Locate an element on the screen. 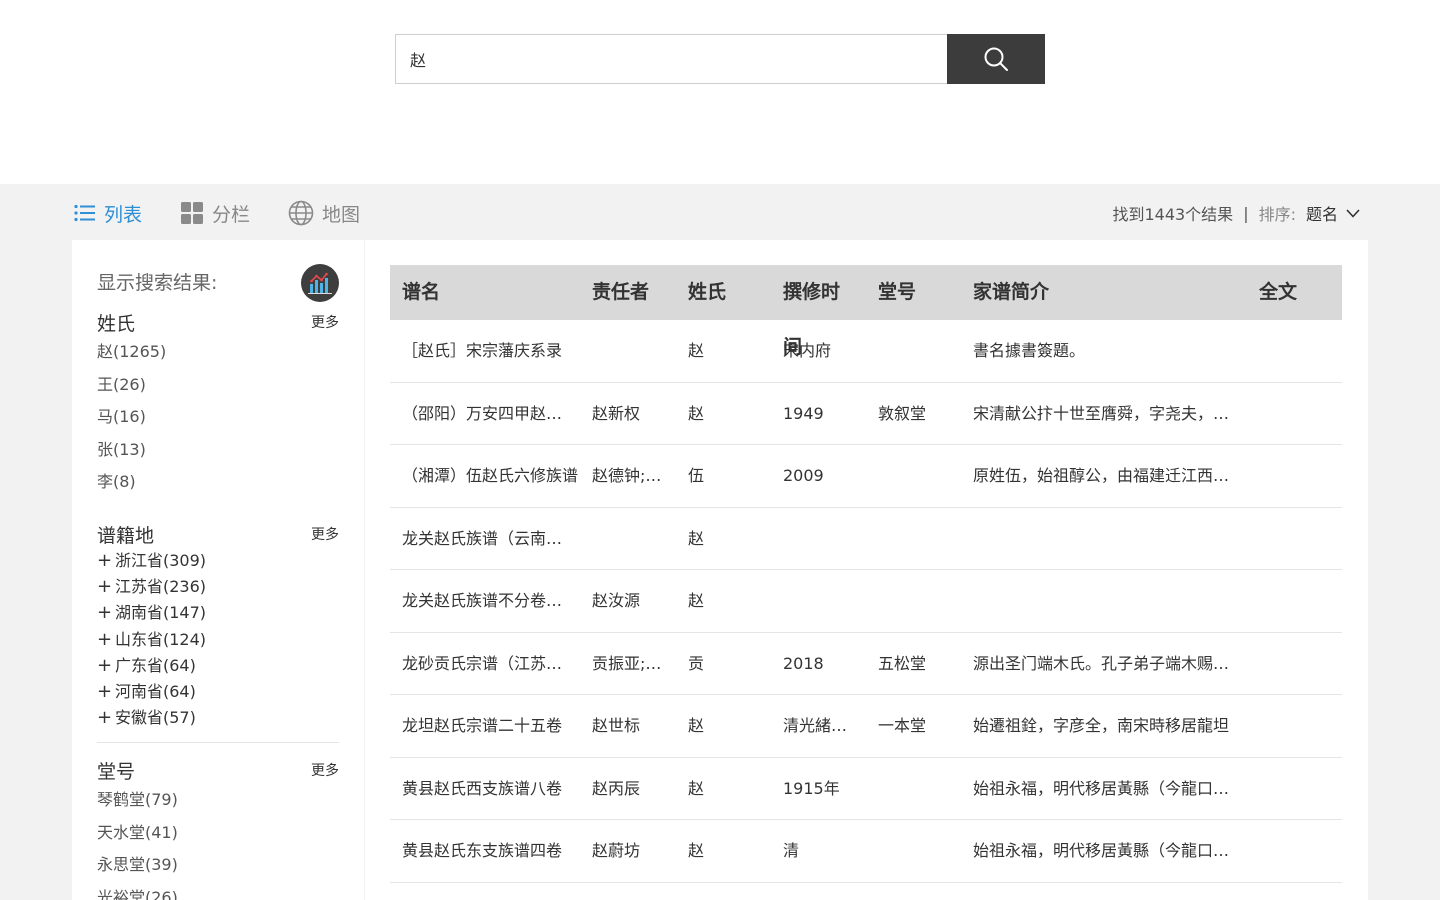 The image size is (1440, 900). cell-author: 赵德钟;赵德 is located at coordinates (631, 475).